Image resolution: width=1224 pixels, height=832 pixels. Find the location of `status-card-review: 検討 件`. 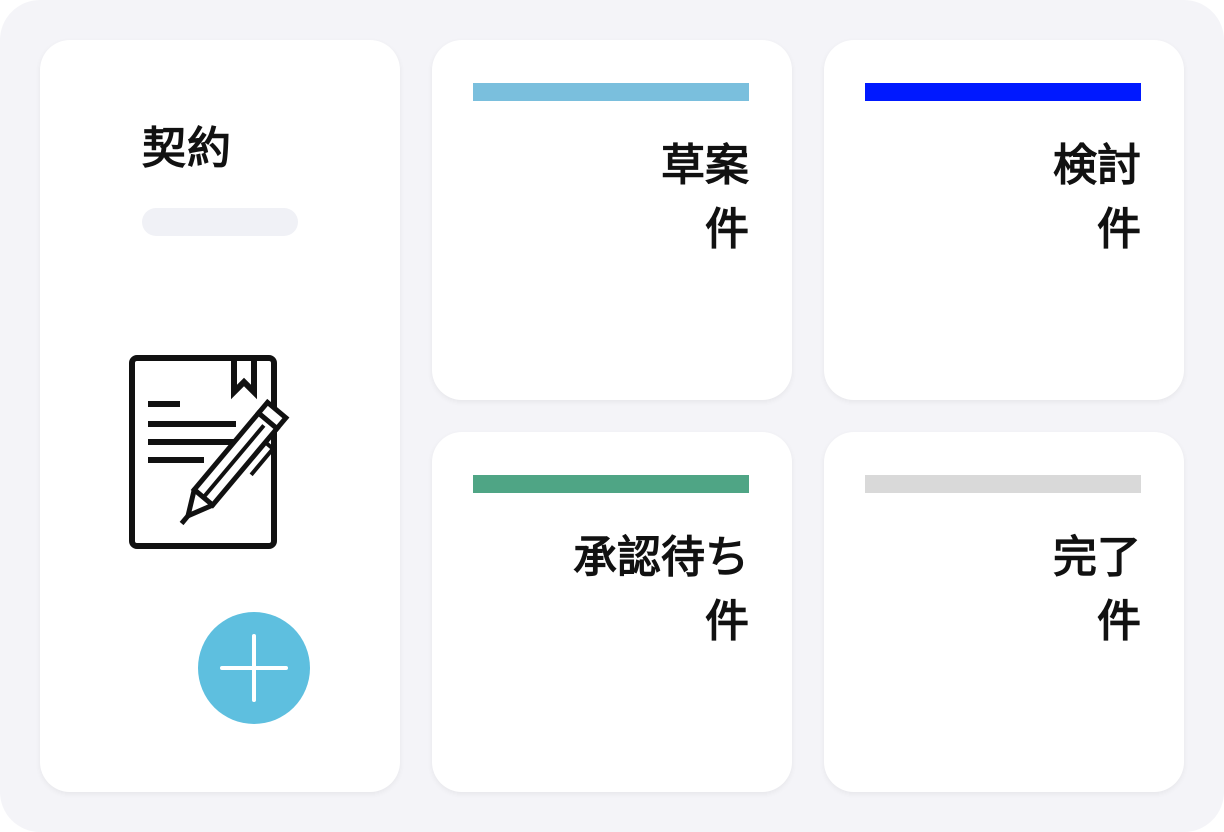

status-card-review: 検討 件 is located at coordinates (1004, 220).